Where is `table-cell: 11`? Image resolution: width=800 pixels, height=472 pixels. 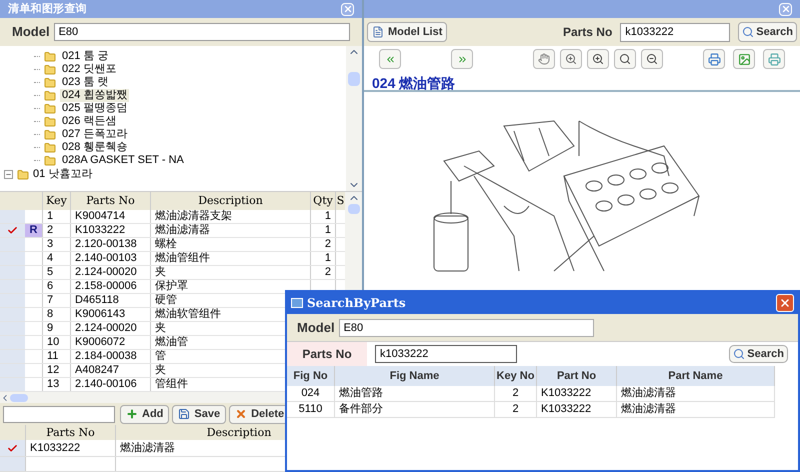
table-cell: 11 is located at coordinates (56, 356).